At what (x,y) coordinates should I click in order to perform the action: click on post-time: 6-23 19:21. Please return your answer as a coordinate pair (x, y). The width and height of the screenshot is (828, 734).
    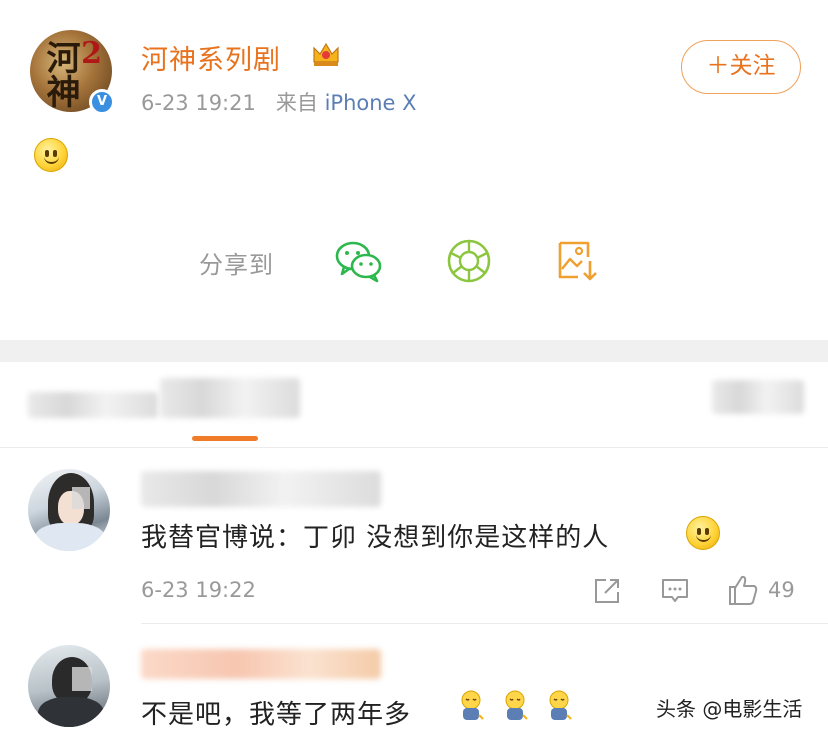
    Looking at the image, I should click on (198, 103).